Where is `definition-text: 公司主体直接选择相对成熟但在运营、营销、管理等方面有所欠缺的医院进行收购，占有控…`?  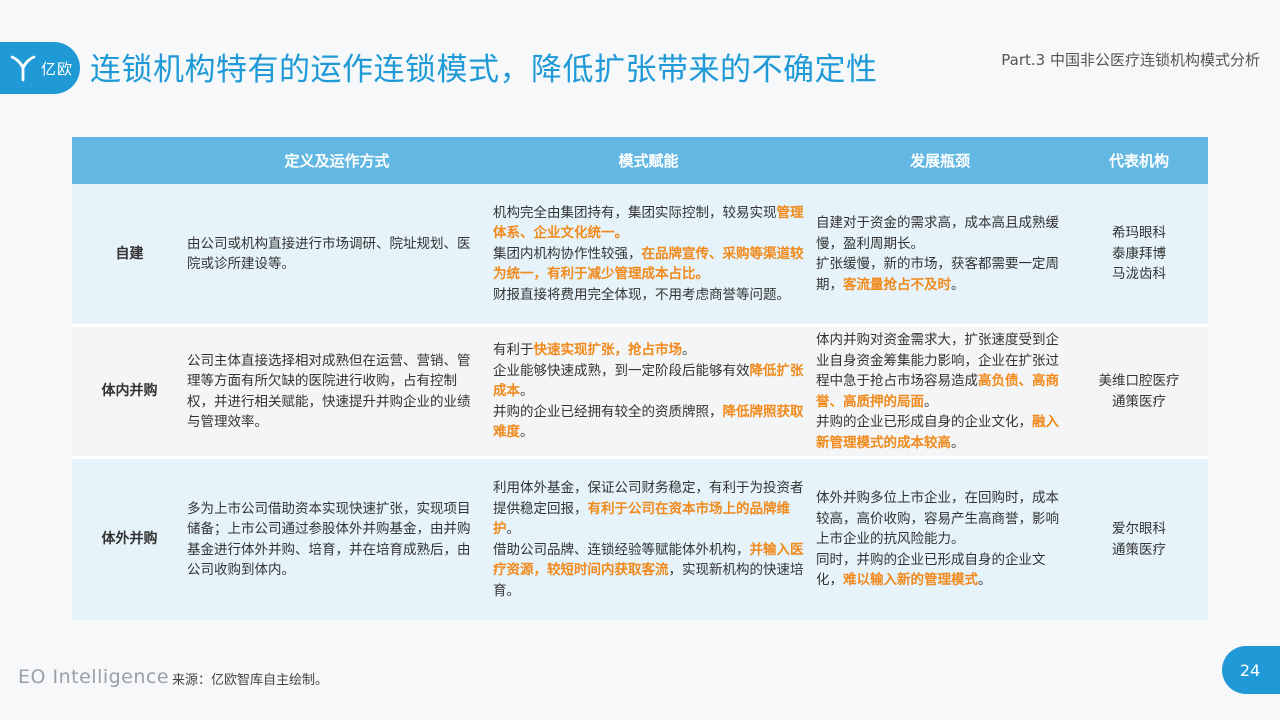 definition-text: 公司主体直接选择相对成熟但在运营、营销、管理等方面有所欠缺的医院进行收购，占有控… is located at coordinates (329, 391).